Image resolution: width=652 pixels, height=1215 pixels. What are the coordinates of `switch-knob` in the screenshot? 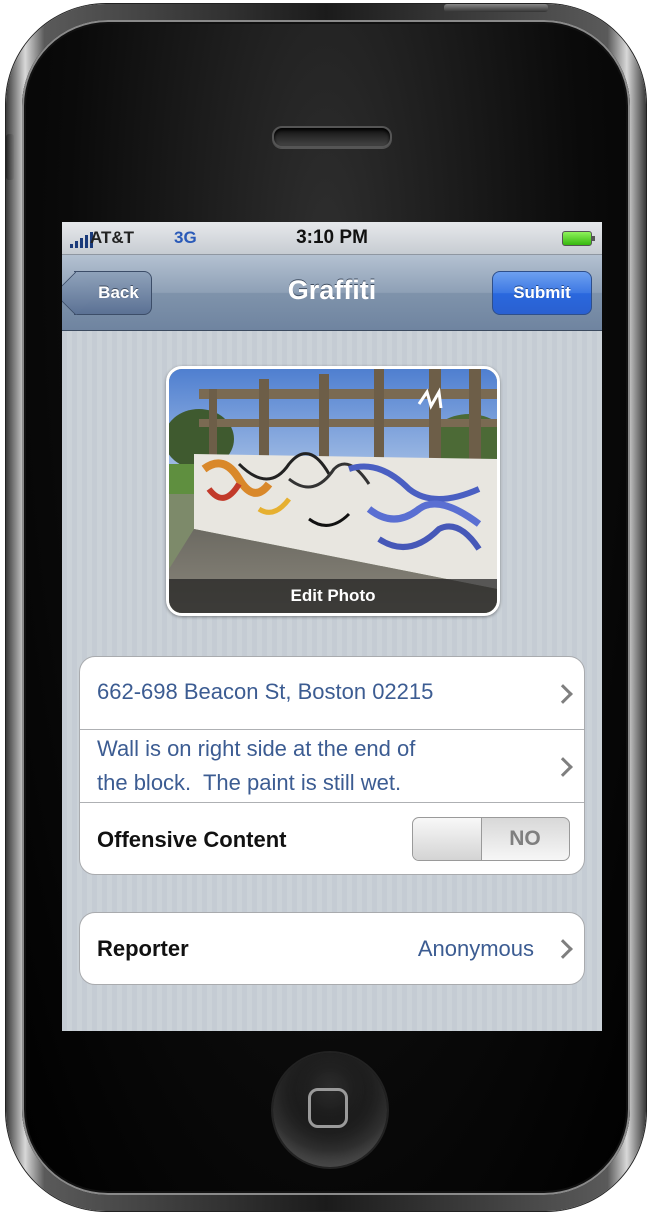 It's located at (447, 839).